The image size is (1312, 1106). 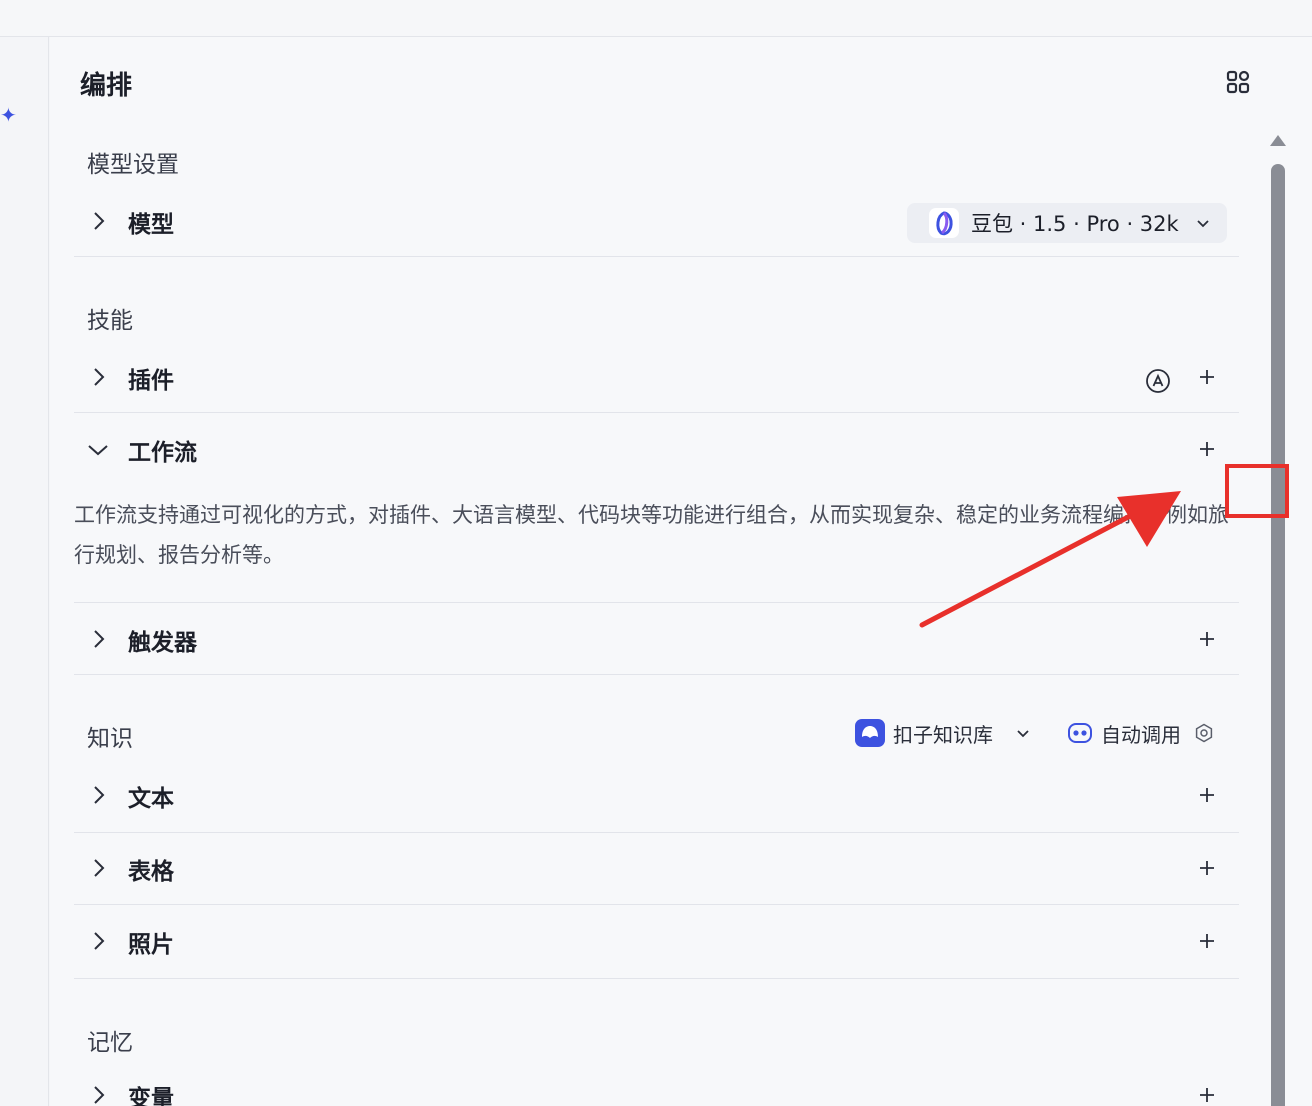 What do you see at coordinates (1141, 735) in the screenshot?
I see `auto-call-label: 自动调用` at bounding box center [1141, 735].